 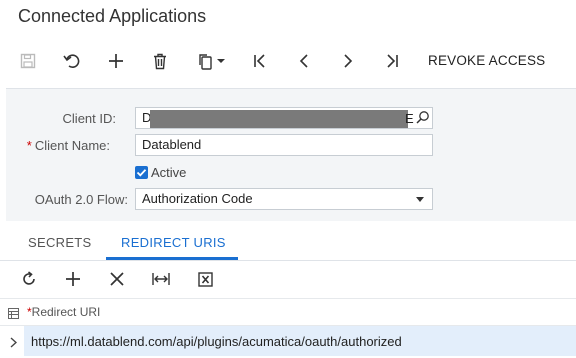 I want to click on trash-icon, so click(x=160, y=61).